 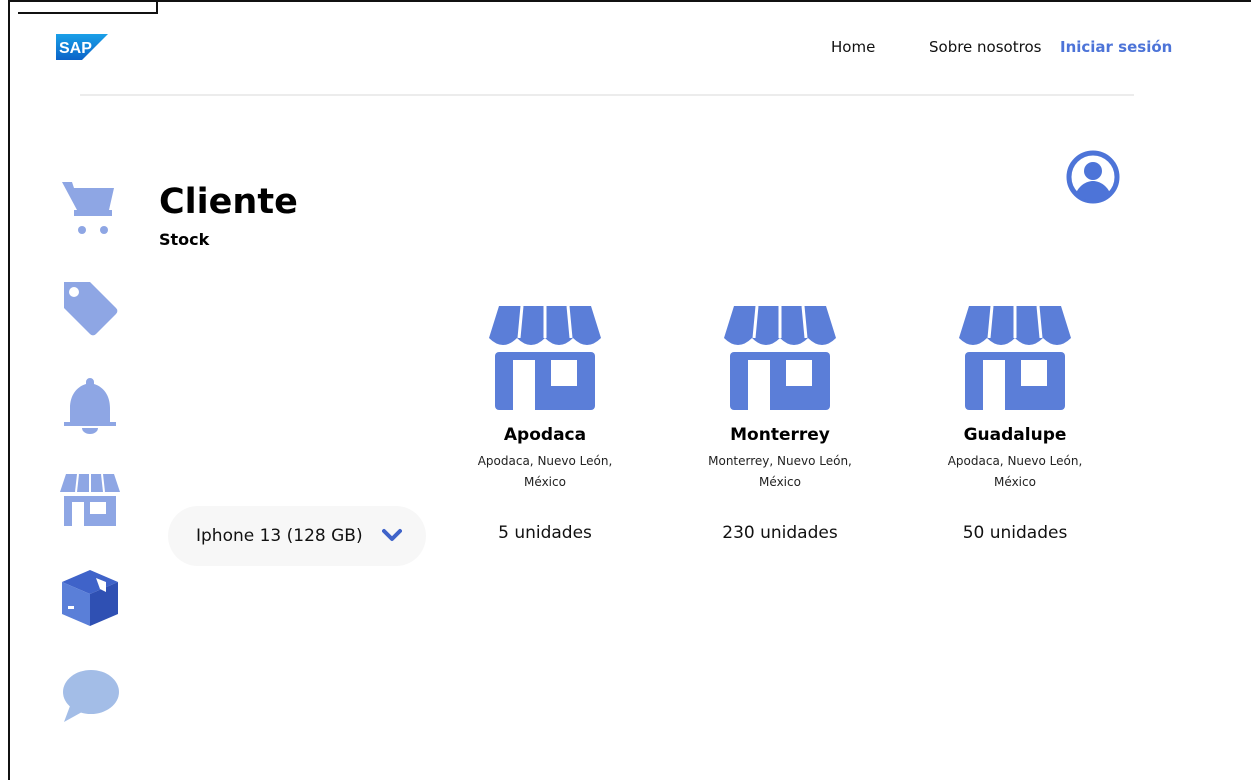 I want to click on page-subtitle: Stock, so click(x=184, y=239).